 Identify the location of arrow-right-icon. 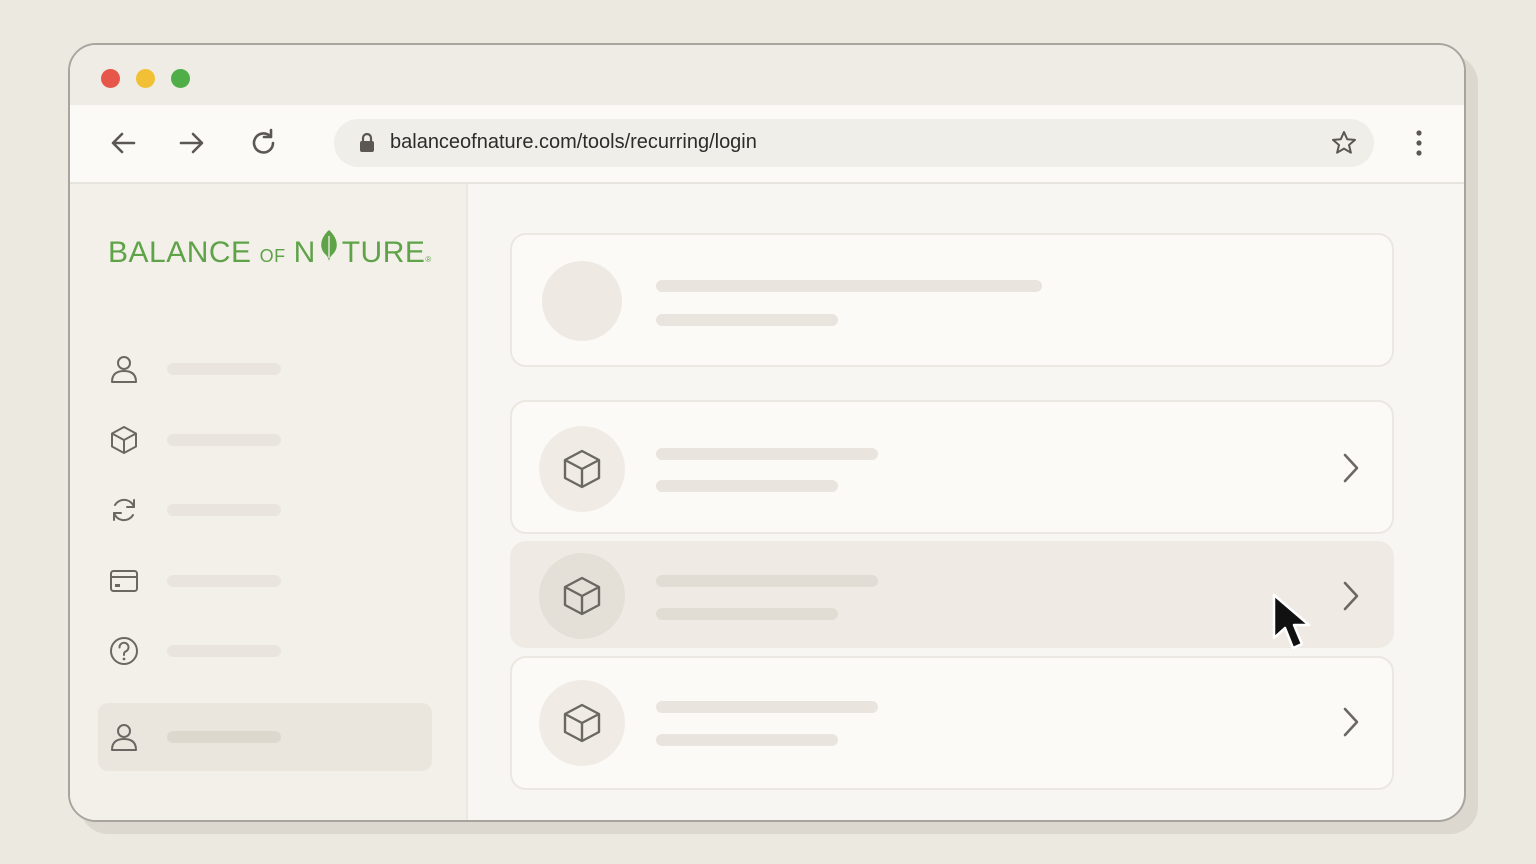
(191, 143).